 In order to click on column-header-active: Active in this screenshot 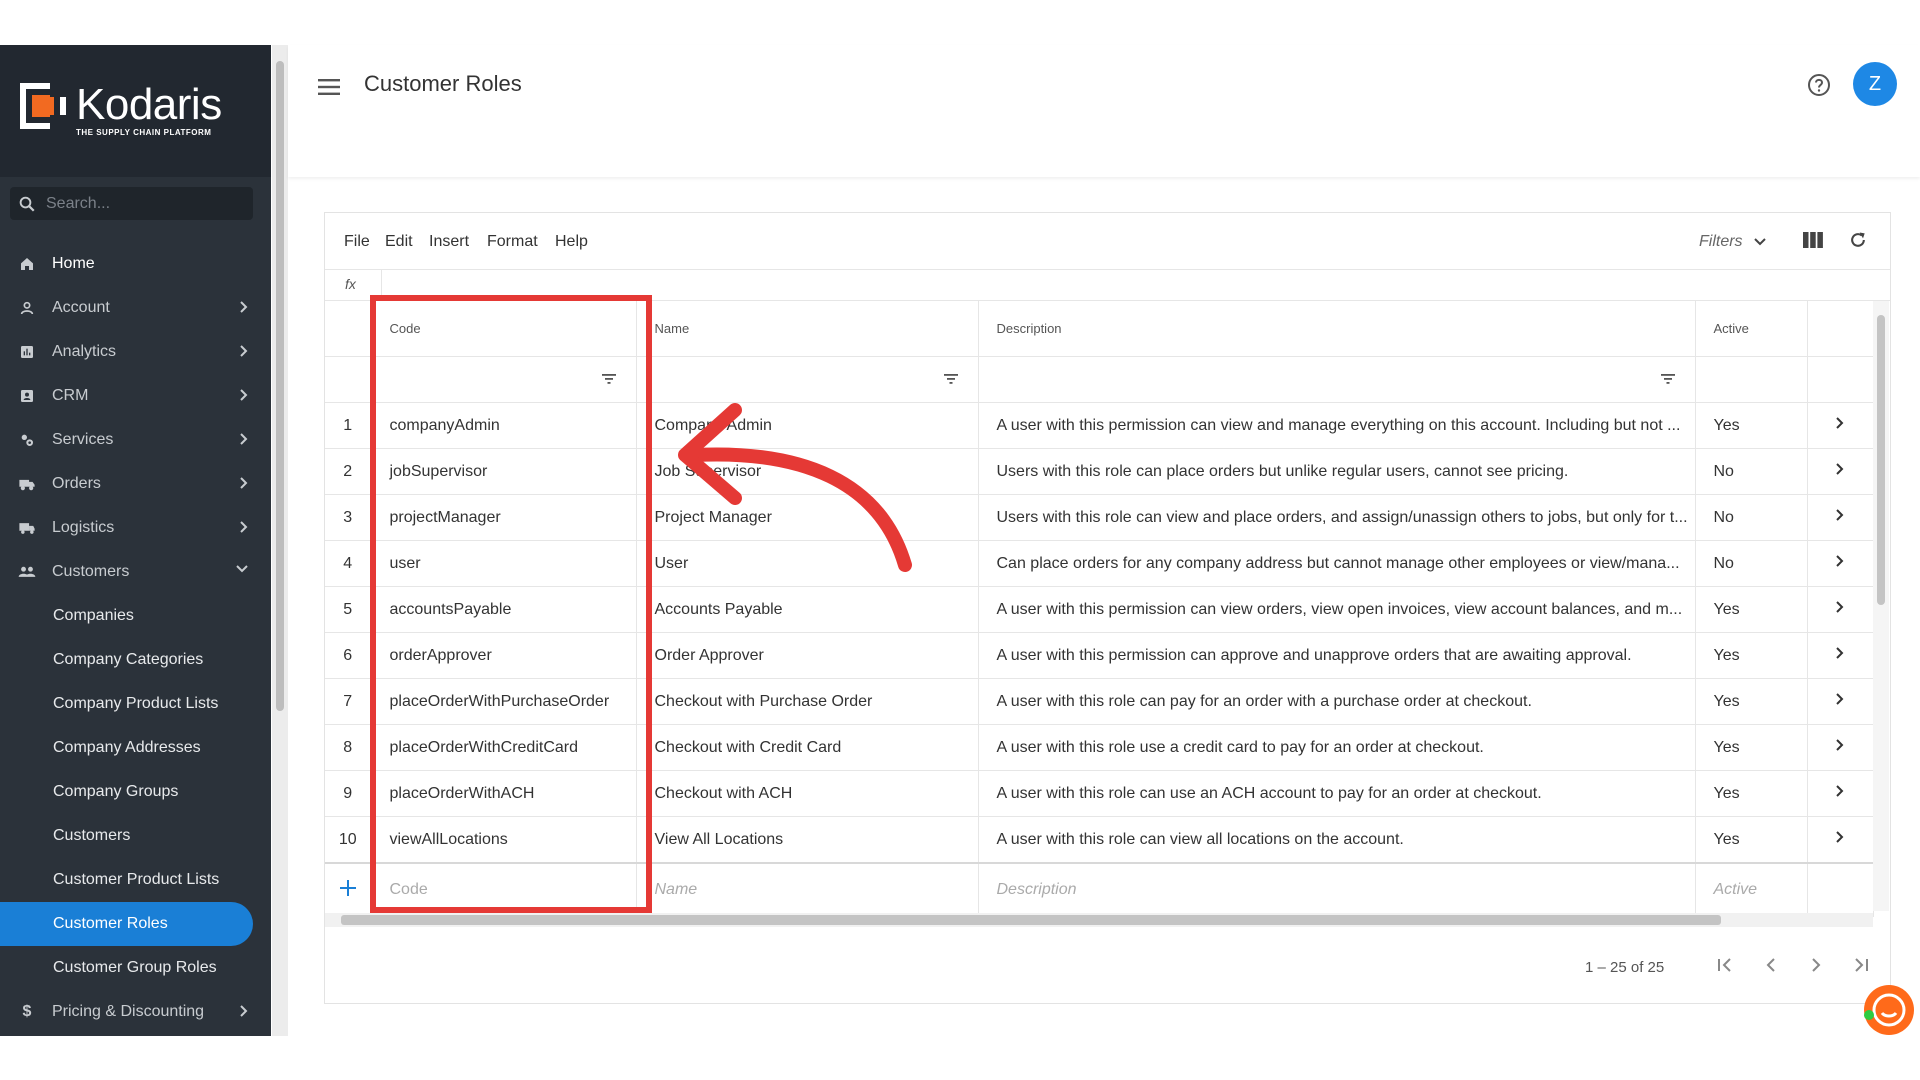, I will do `click(1751, 329)`.